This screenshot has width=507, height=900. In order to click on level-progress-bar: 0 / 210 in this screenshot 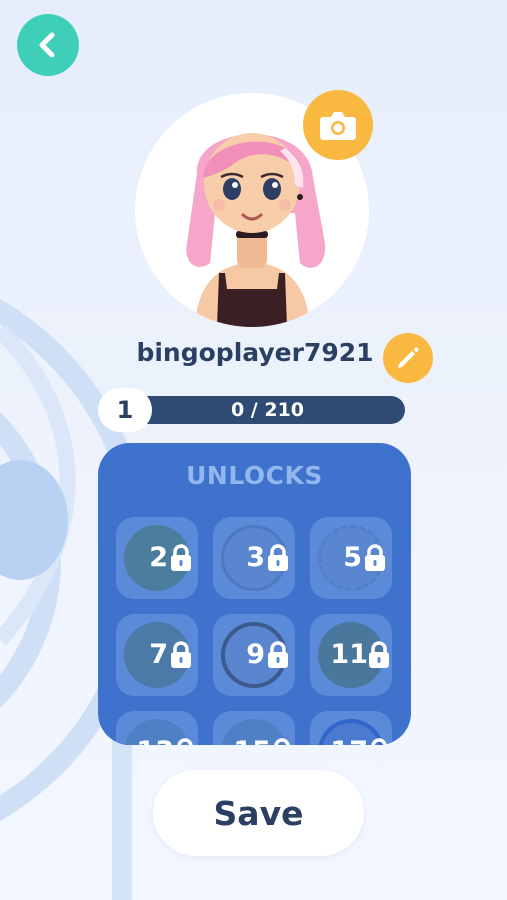, I will do `click(267, 410)`.